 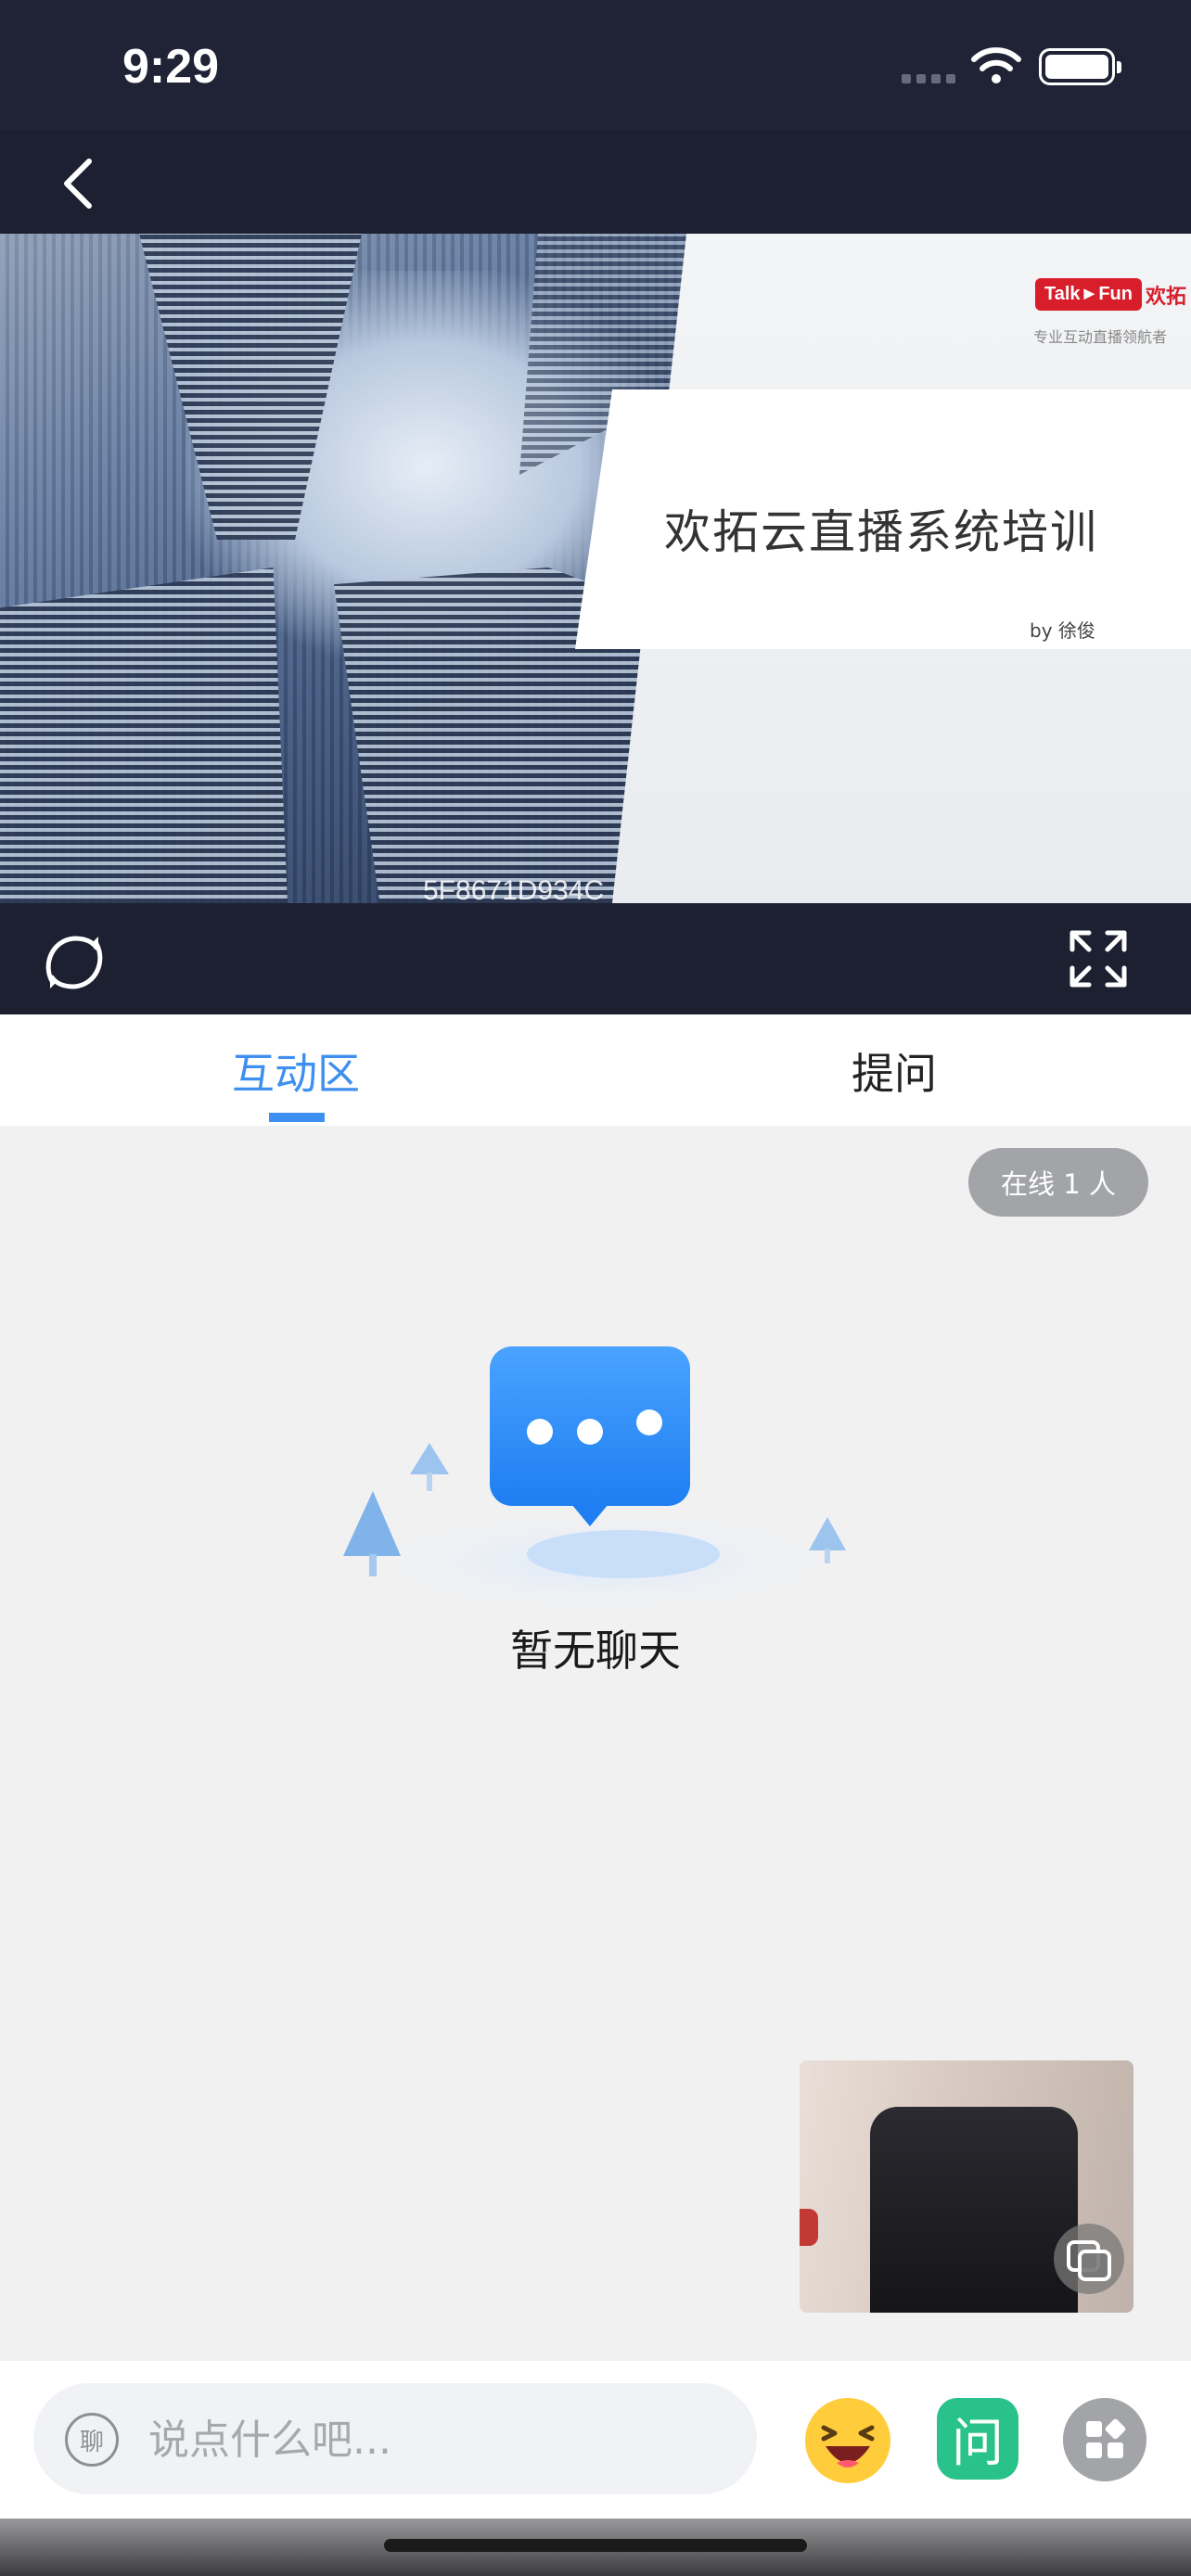 I want to click on tab-questions: 提问, so click(x=894, y=1071).